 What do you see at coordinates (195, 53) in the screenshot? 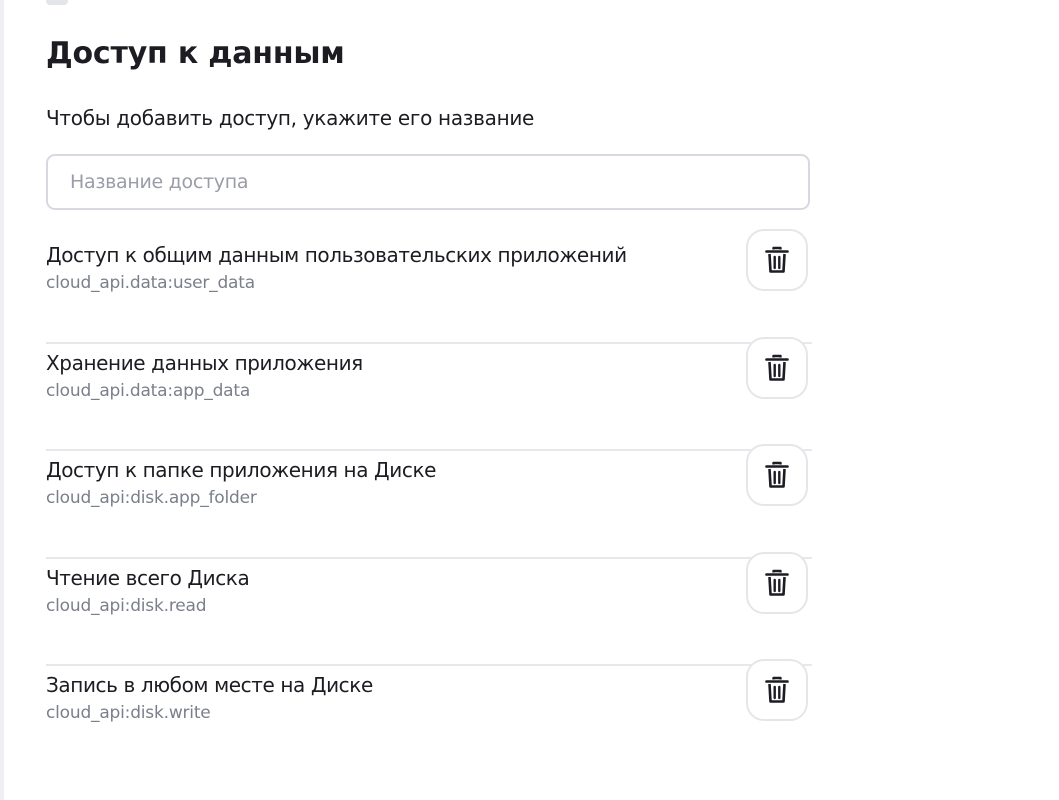
I see `section-title: Доступ к данным` at bounding box center [195, 53].